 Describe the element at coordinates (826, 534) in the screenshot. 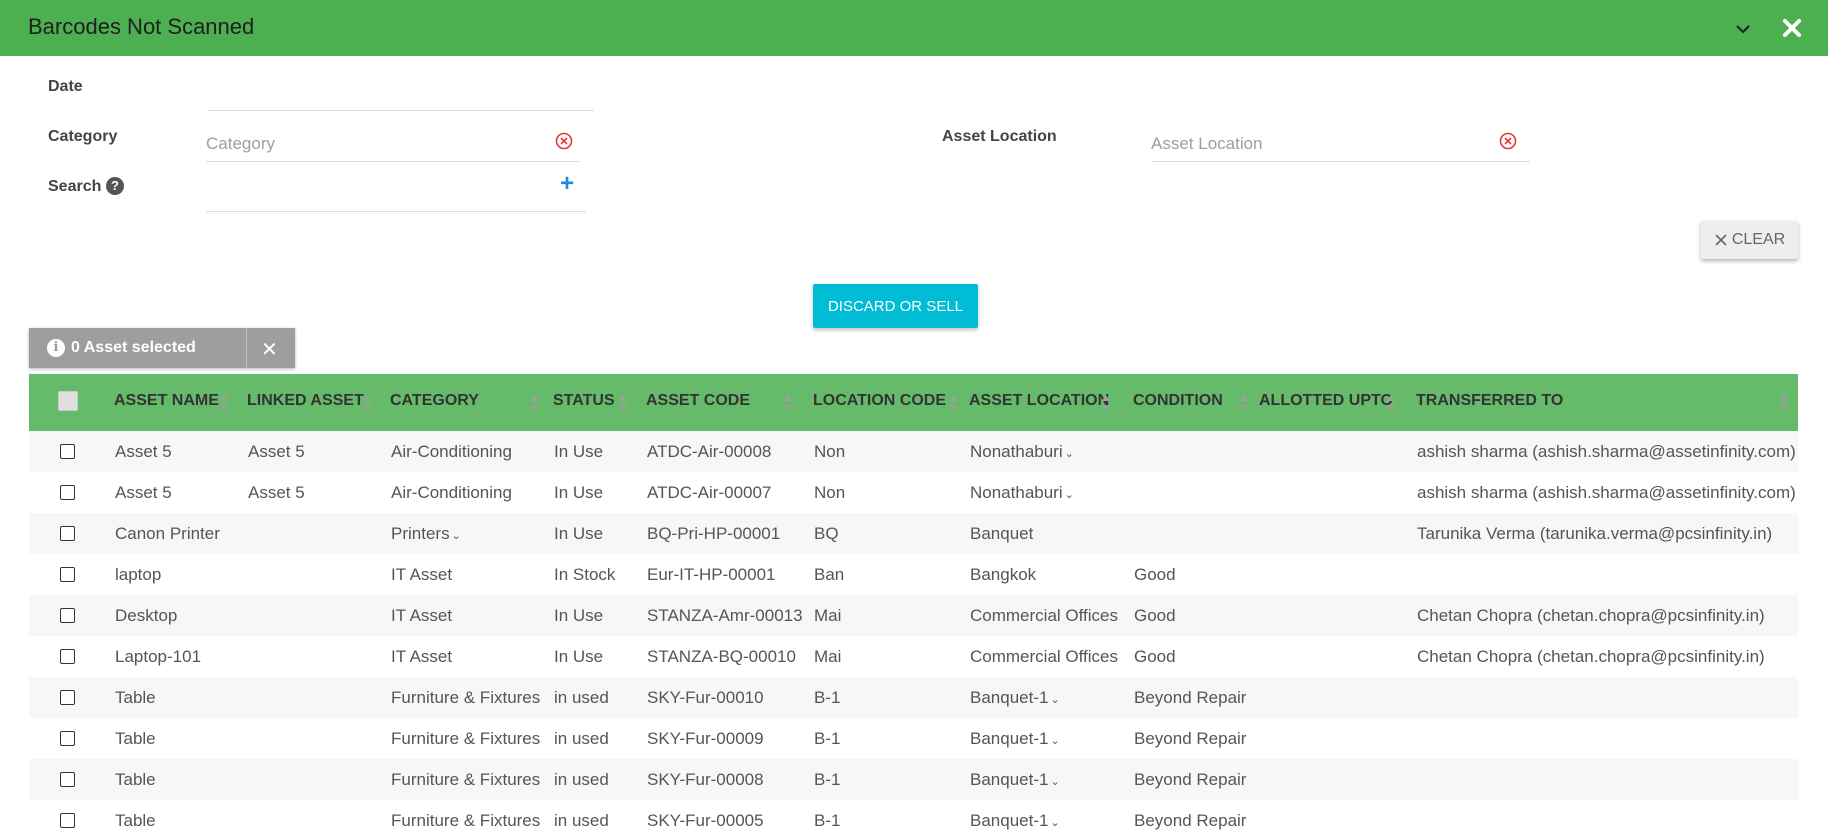

I see `location-code-cell: BQ` at that location.